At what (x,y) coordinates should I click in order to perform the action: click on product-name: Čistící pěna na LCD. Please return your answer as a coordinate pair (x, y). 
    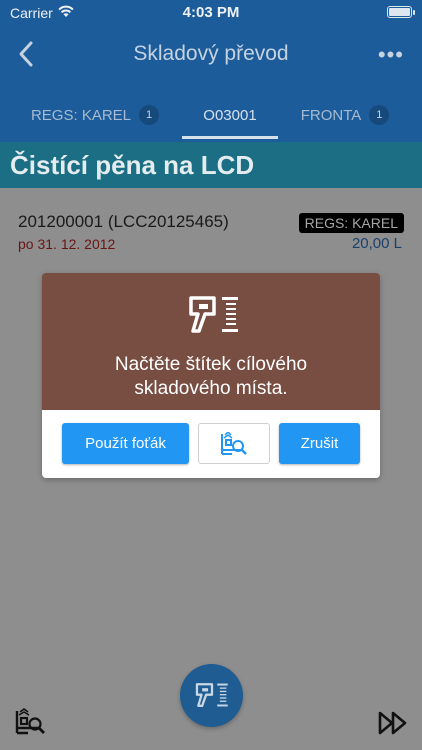
    Looking at the image, I should click on (211, 165).